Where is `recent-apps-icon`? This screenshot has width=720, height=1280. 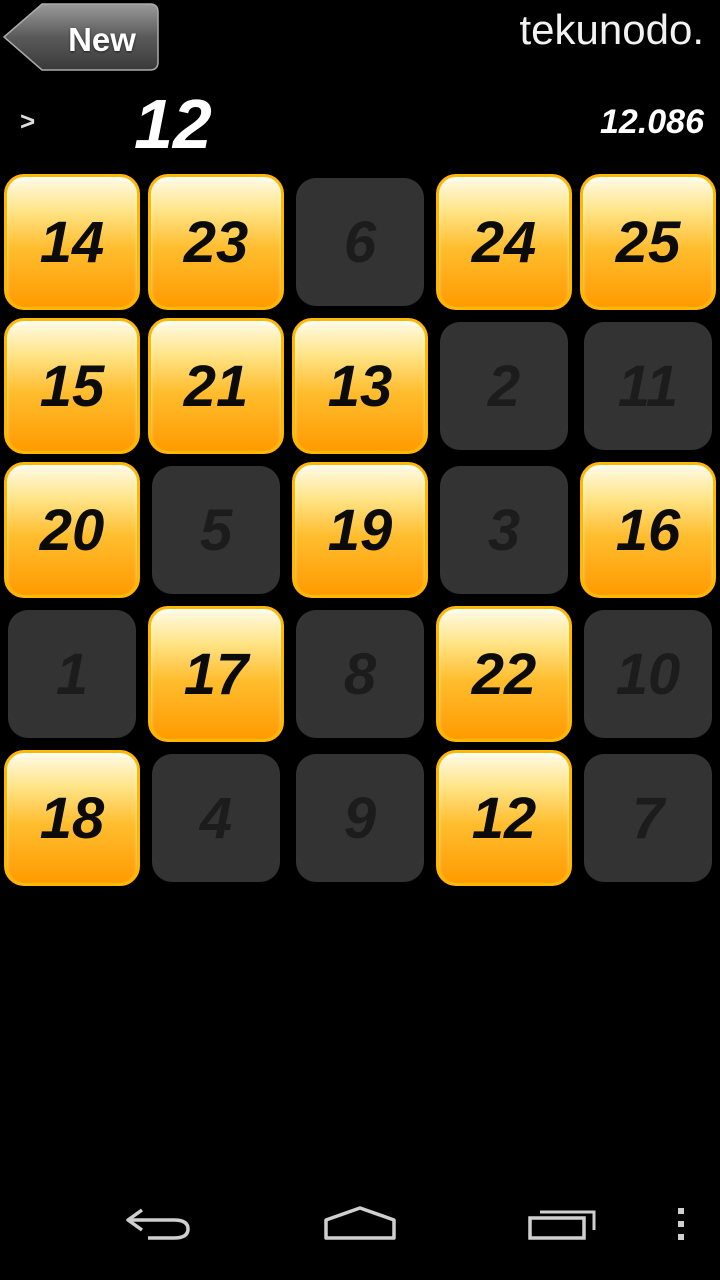 recent-apps-icon is located at coordinates (563, 1224).